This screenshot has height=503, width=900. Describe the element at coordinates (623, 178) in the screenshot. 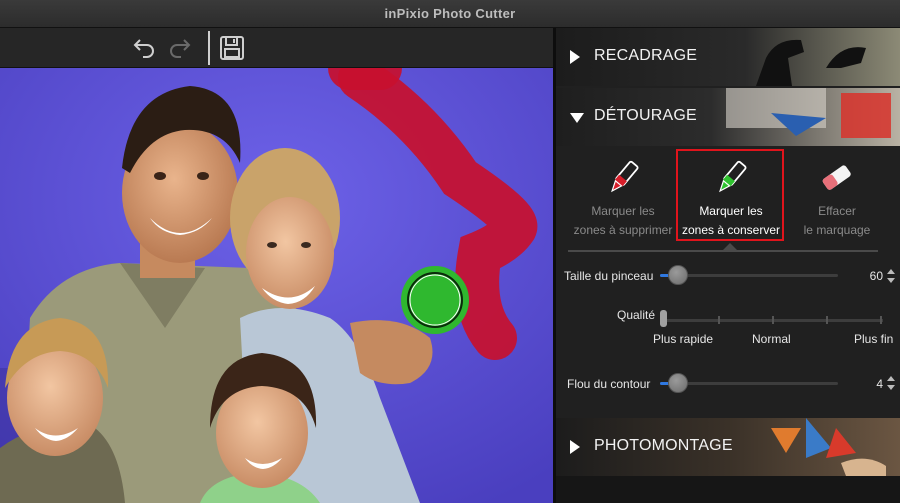

I see `red-marker-icon` at that location.